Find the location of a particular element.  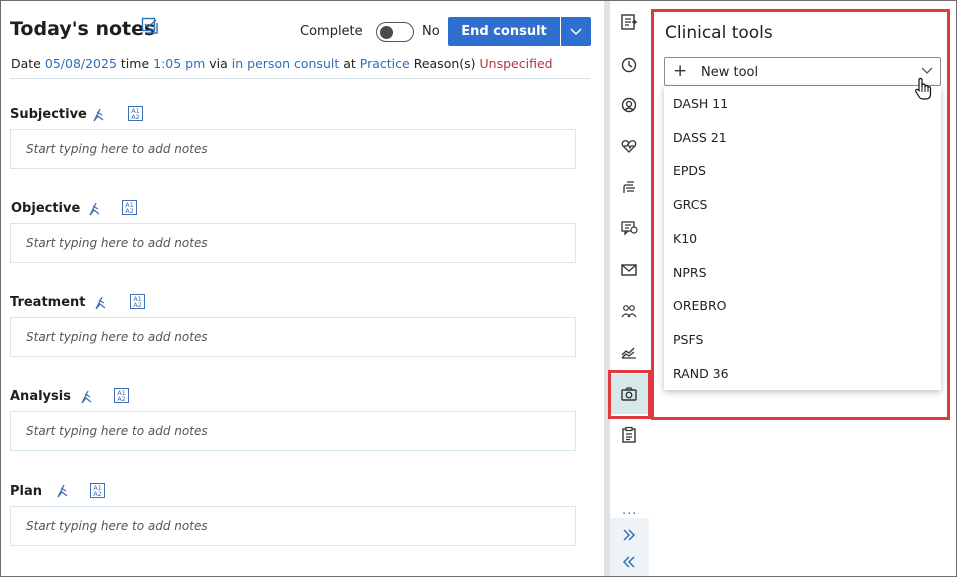

date-label: Date is located at coordinates (26, 63).